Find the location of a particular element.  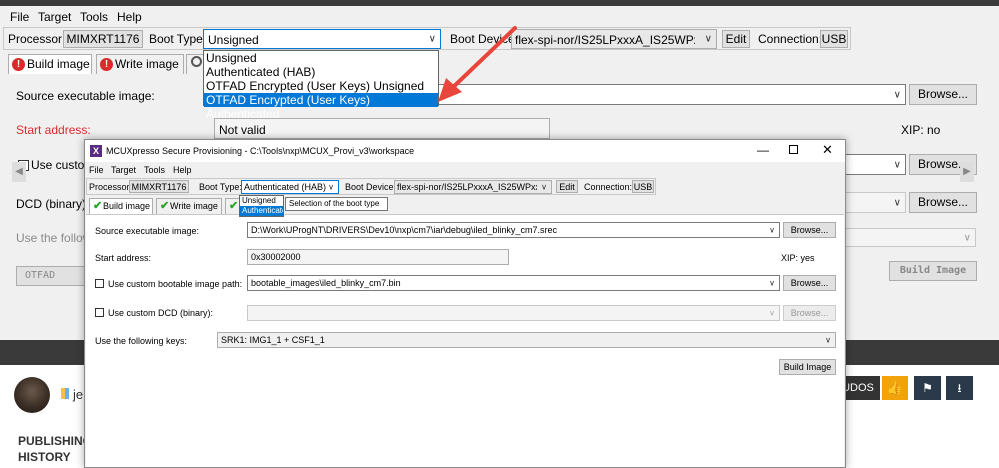

bg-connection-value: USB is located at coordinates (834, 39).